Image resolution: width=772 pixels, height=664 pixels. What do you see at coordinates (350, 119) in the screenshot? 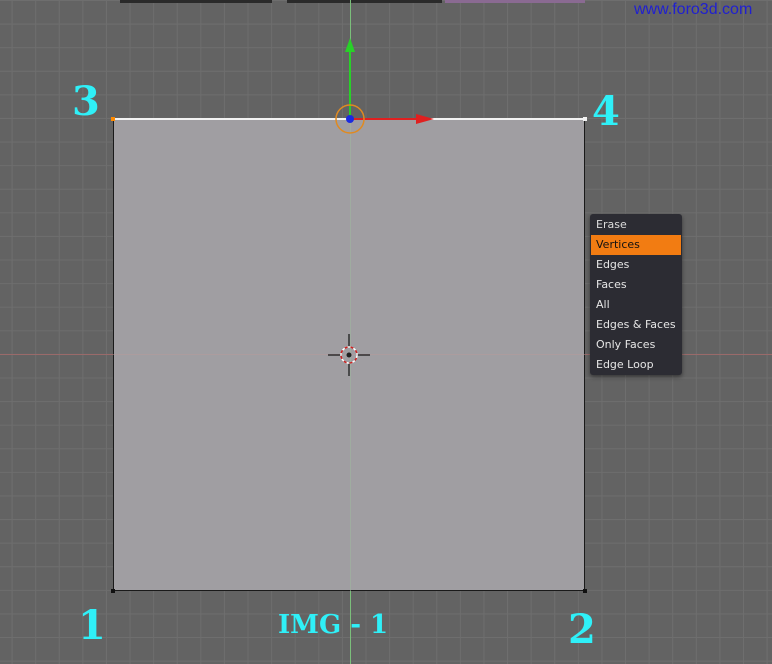
I see `gizmo-center-dot` at bounding box center [350, 119].